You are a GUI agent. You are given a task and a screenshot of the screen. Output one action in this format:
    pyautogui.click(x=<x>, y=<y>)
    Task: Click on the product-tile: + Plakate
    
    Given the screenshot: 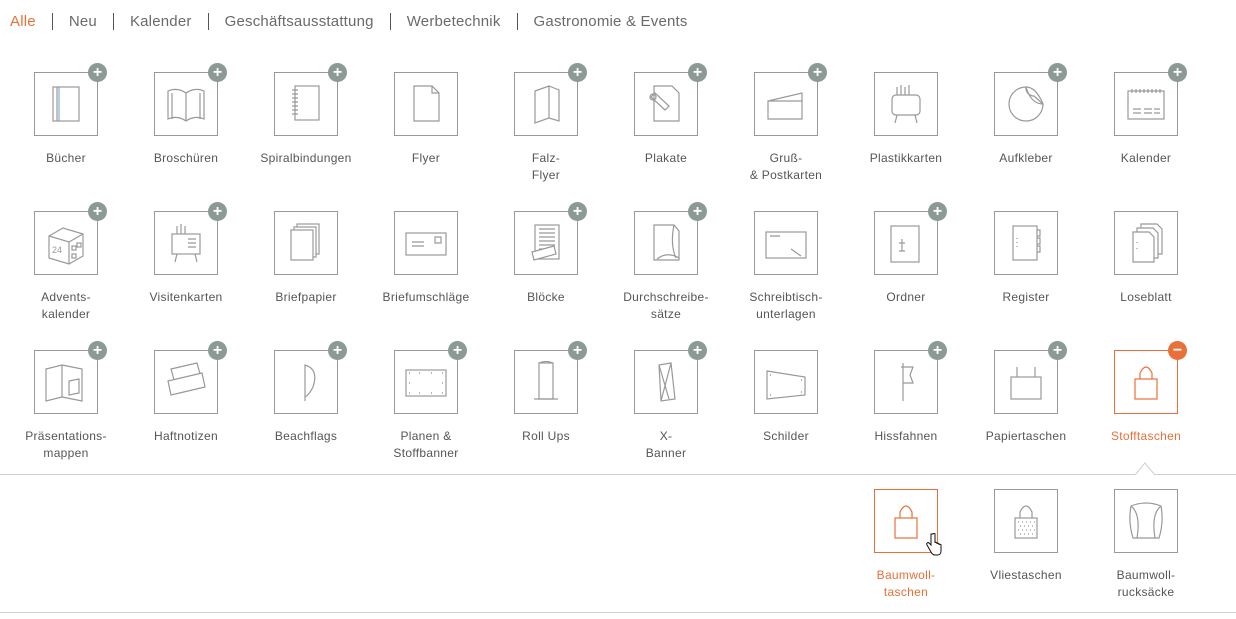 What is the action you would take?
    pyautogui.click(x=666, y=115)
    